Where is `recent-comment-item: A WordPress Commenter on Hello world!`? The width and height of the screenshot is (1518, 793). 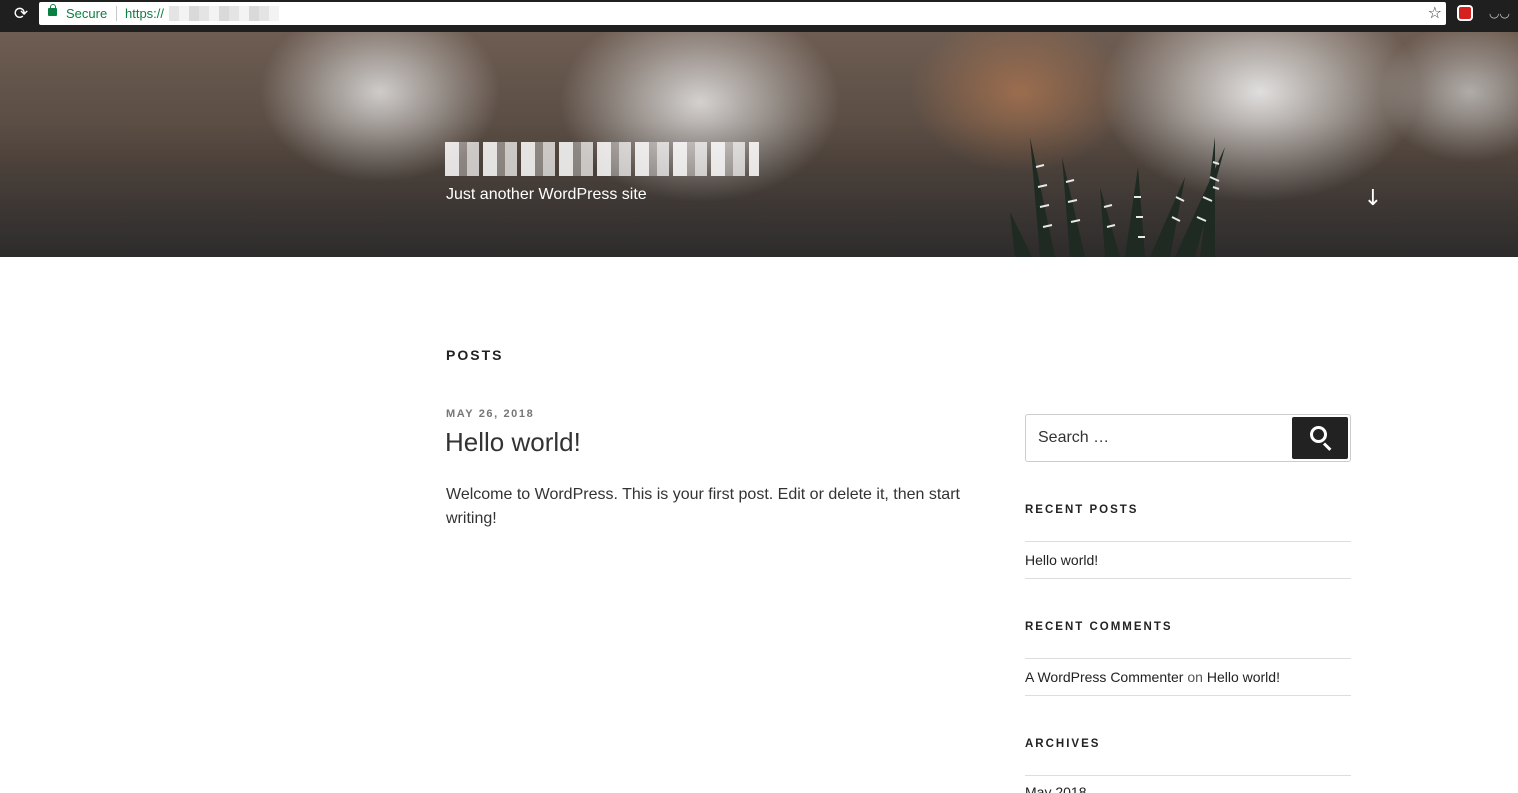 recent-comment-item: A WordPress Commenter on Hello world! is located at coordinates (1188, 677).